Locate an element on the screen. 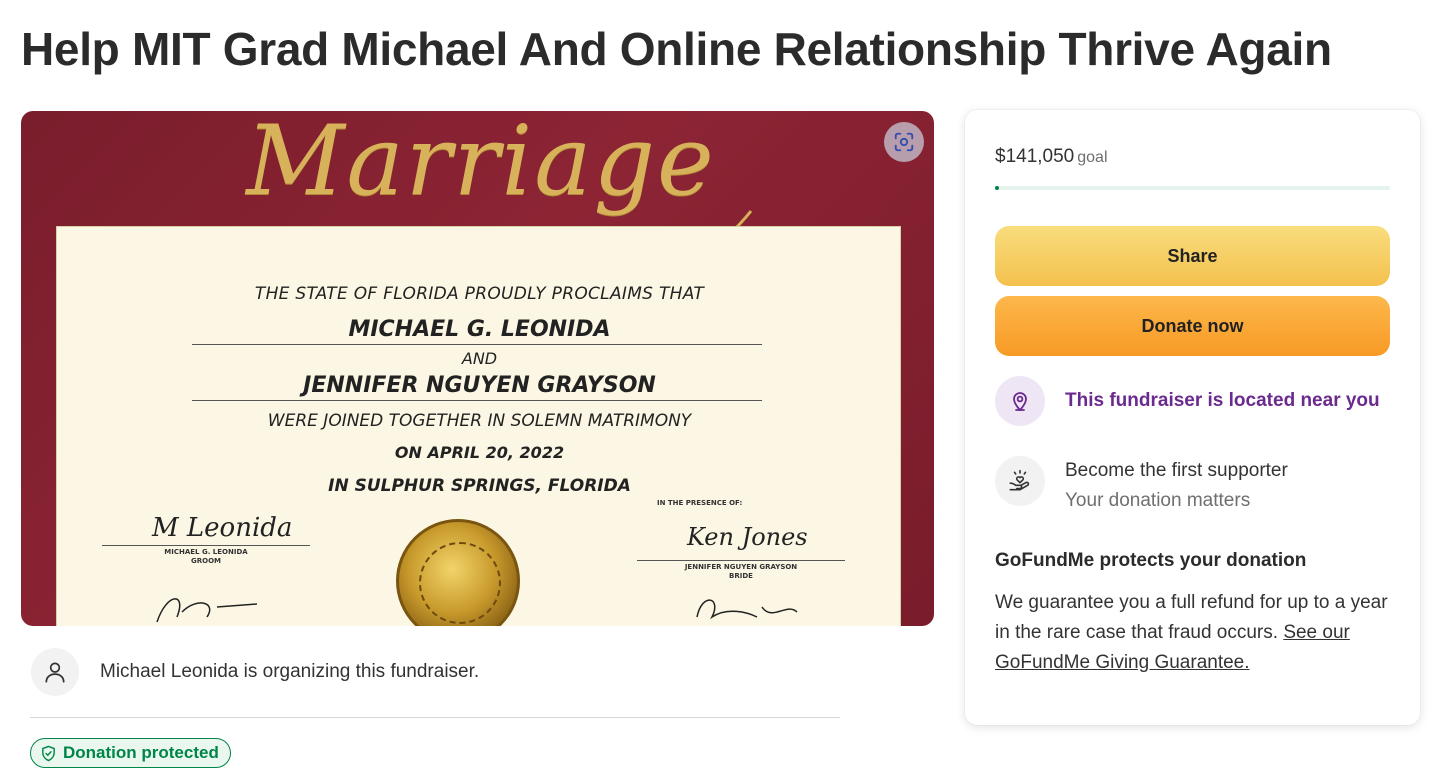 This screenshot has height=774, width=1440. shield-icon is located at coordinates (48, 753).